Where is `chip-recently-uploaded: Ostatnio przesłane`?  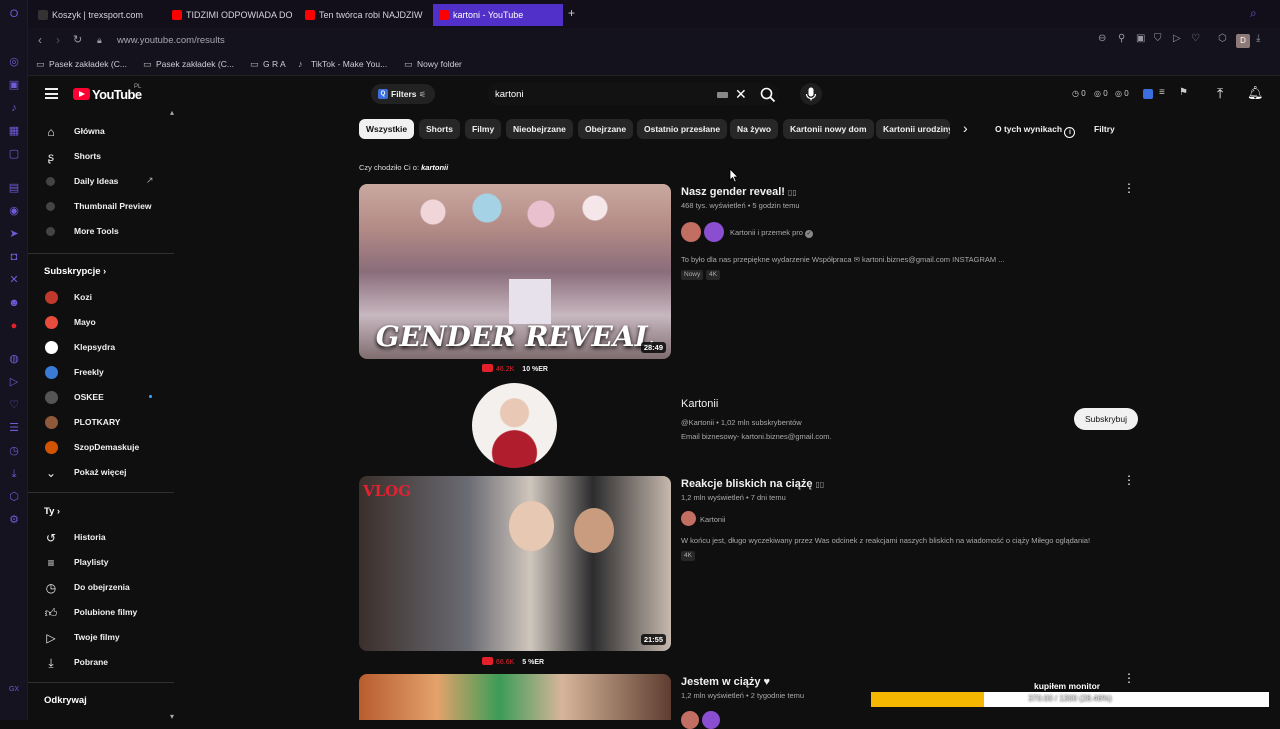 chip-recently-uploaded: Ostatnio przesłane is located at coordinates (682, 129).